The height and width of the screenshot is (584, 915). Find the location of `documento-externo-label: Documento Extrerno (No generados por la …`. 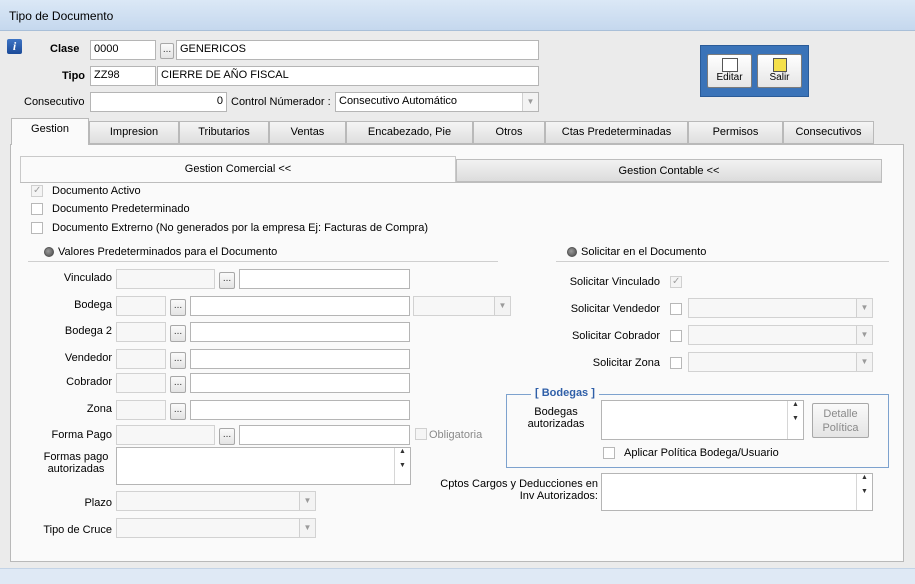

documento-externo-label: Documento Extrerno (No generados por la … is located at coordinates (240, 228).